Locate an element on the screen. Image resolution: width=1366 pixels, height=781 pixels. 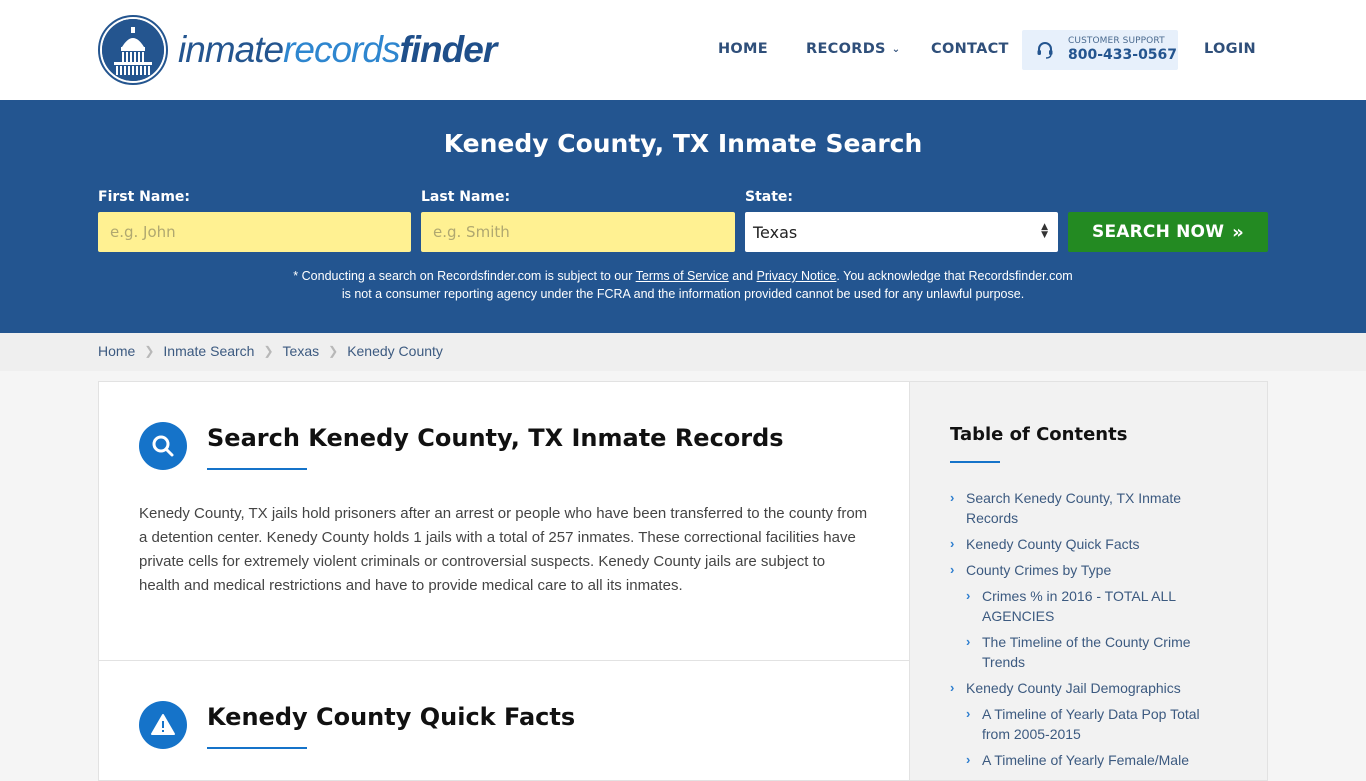
search-icon is located at coordinates (163, 446).